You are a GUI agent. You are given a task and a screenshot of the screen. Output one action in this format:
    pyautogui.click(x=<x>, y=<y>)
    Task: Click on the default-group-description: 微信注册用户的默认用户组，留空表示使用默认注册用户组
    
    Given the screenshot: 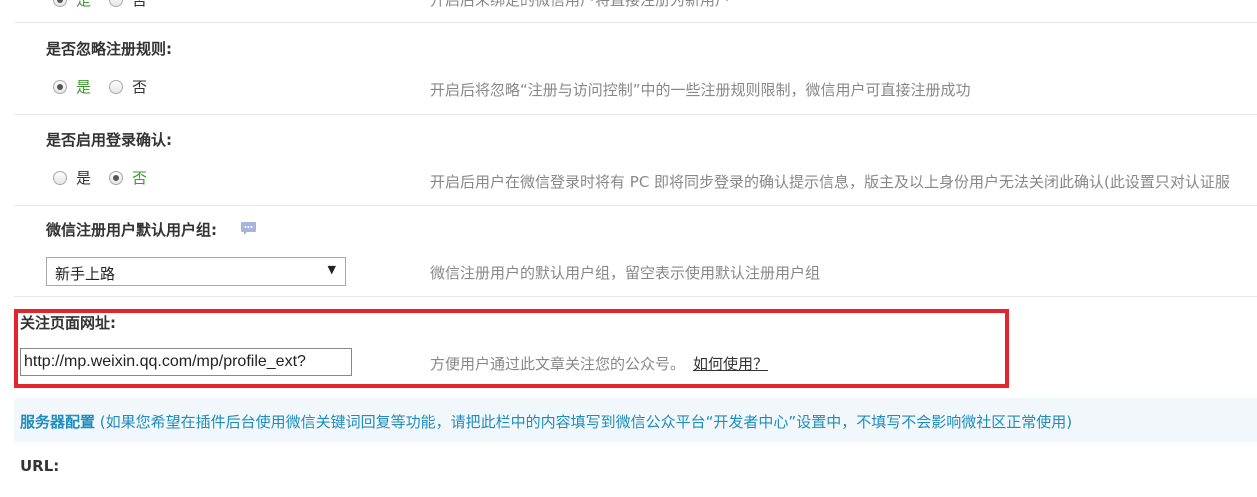 What is the action you would take?
    pyautogui.click(x=625, y=273)
    